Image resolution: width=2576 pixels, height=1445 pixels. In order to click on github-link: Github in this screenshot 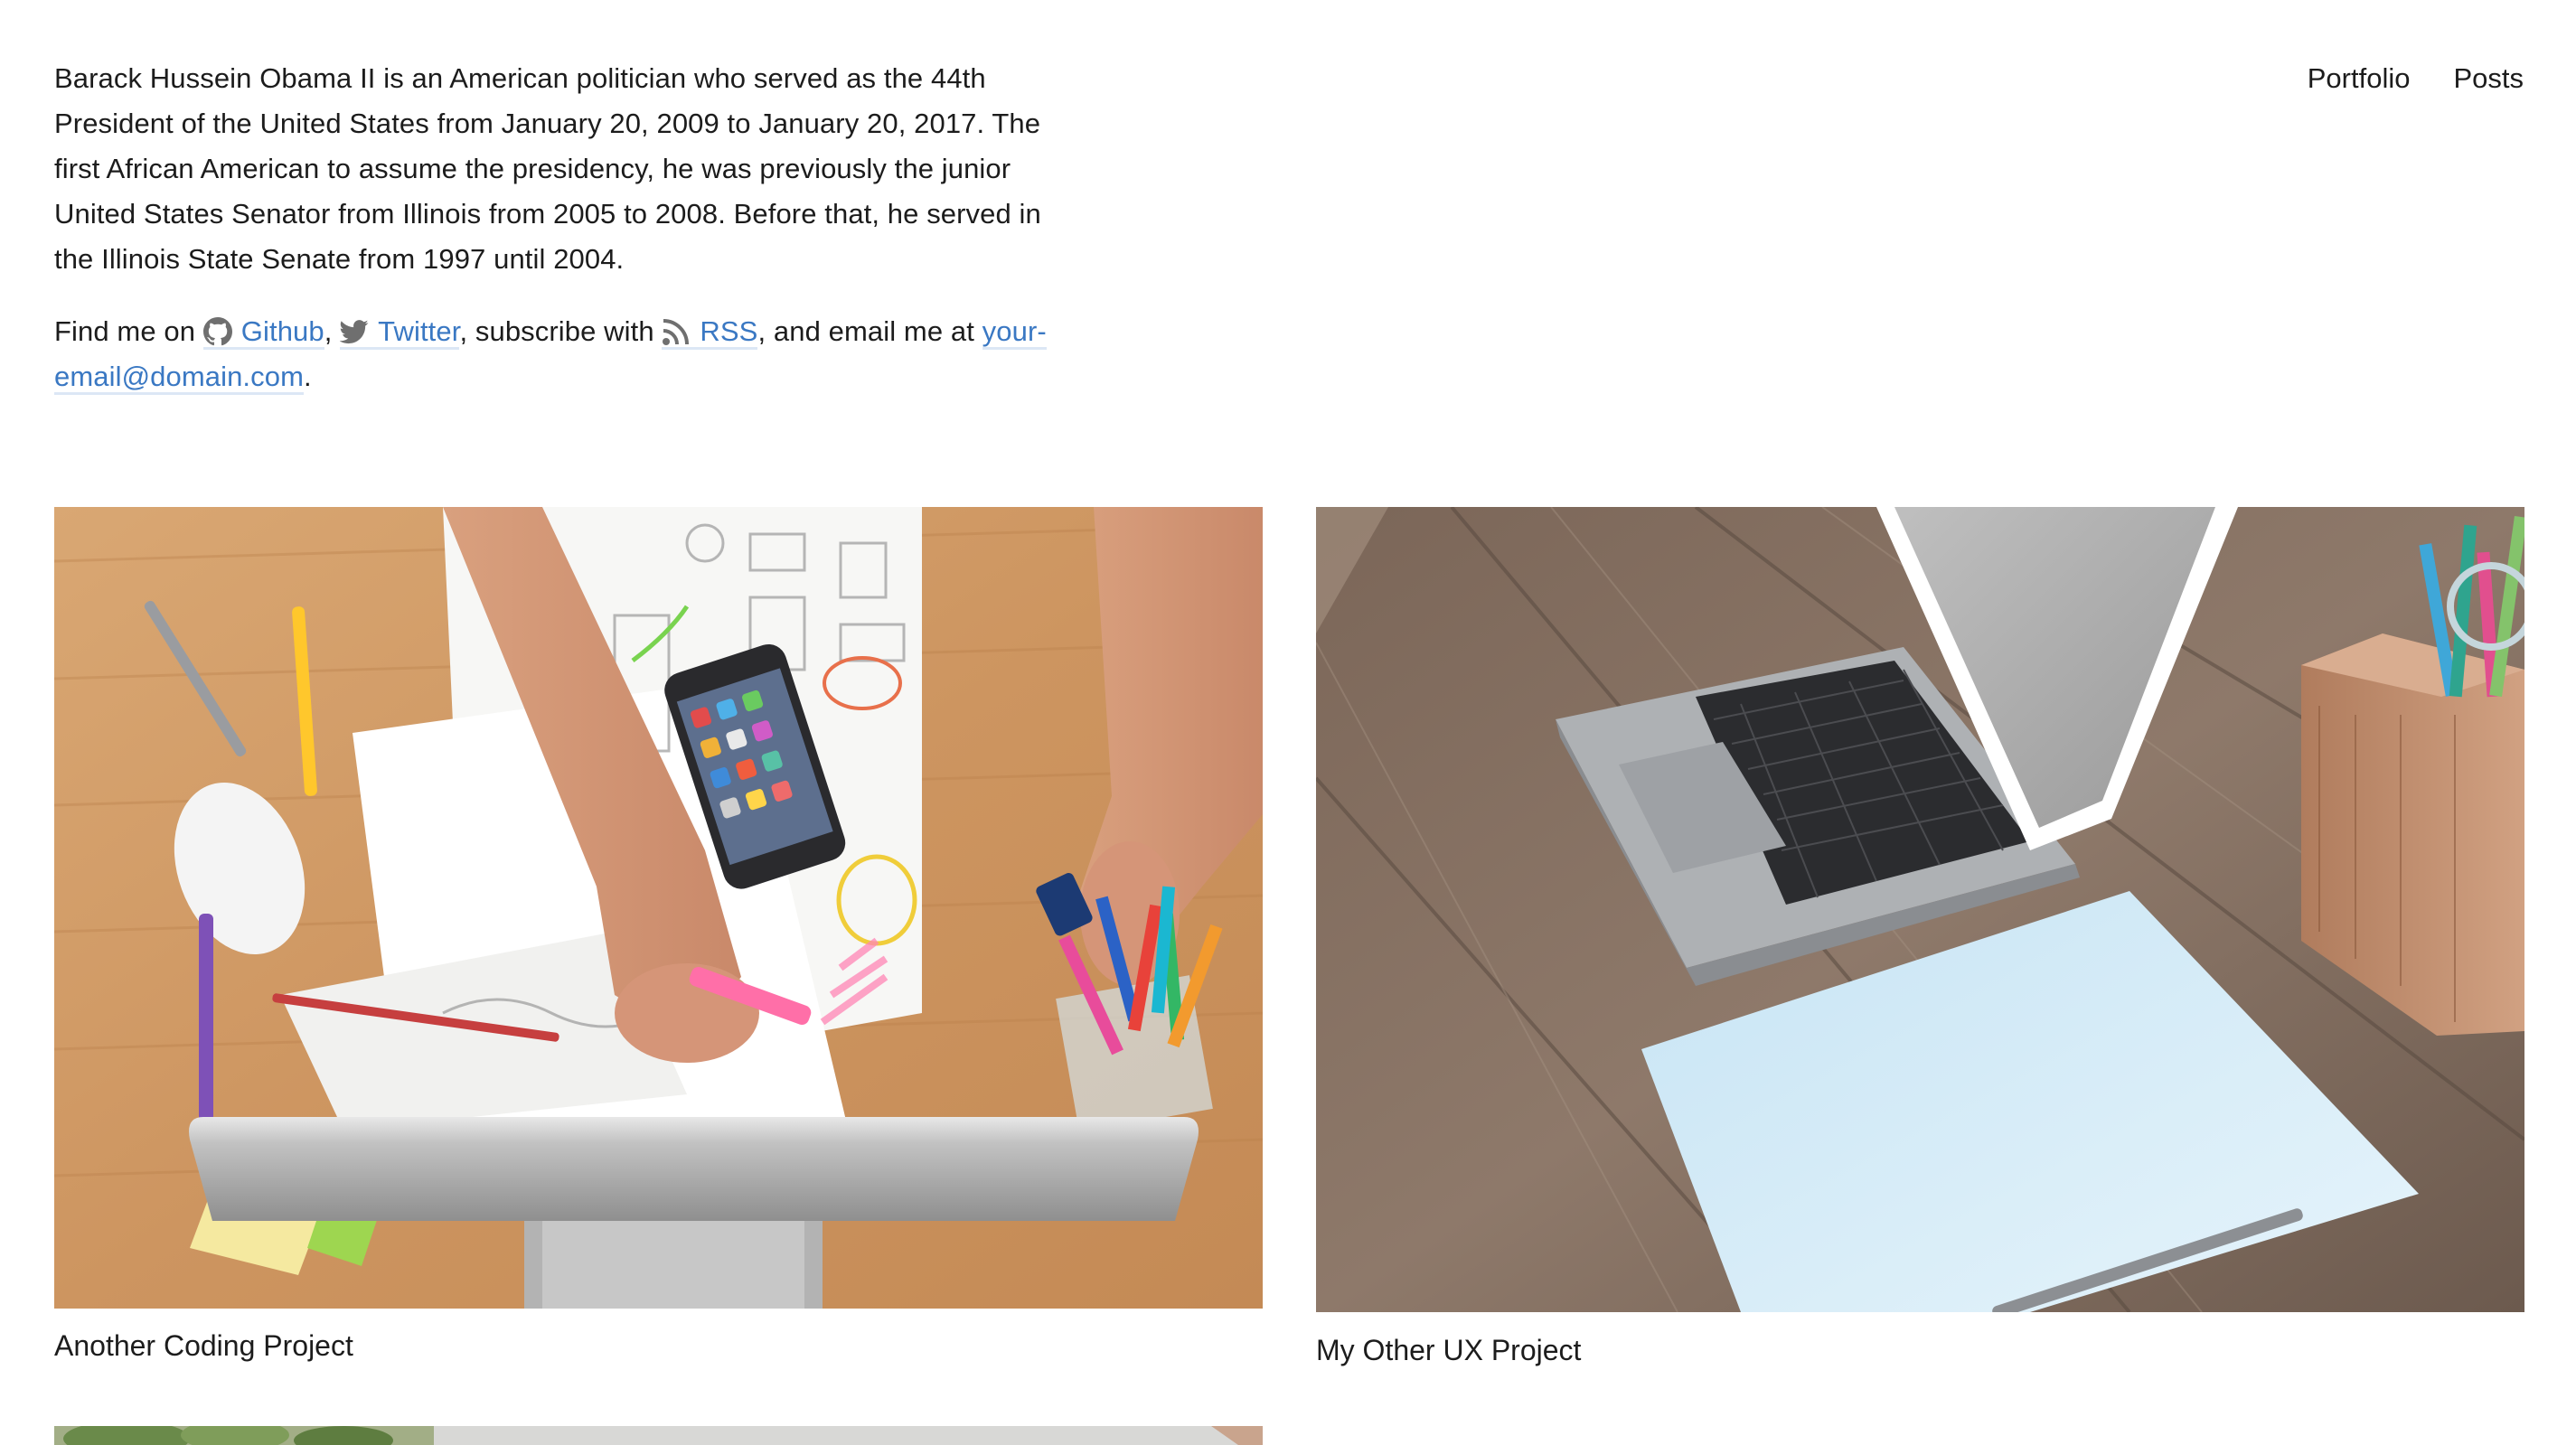, I will do `click(263, 333)`.